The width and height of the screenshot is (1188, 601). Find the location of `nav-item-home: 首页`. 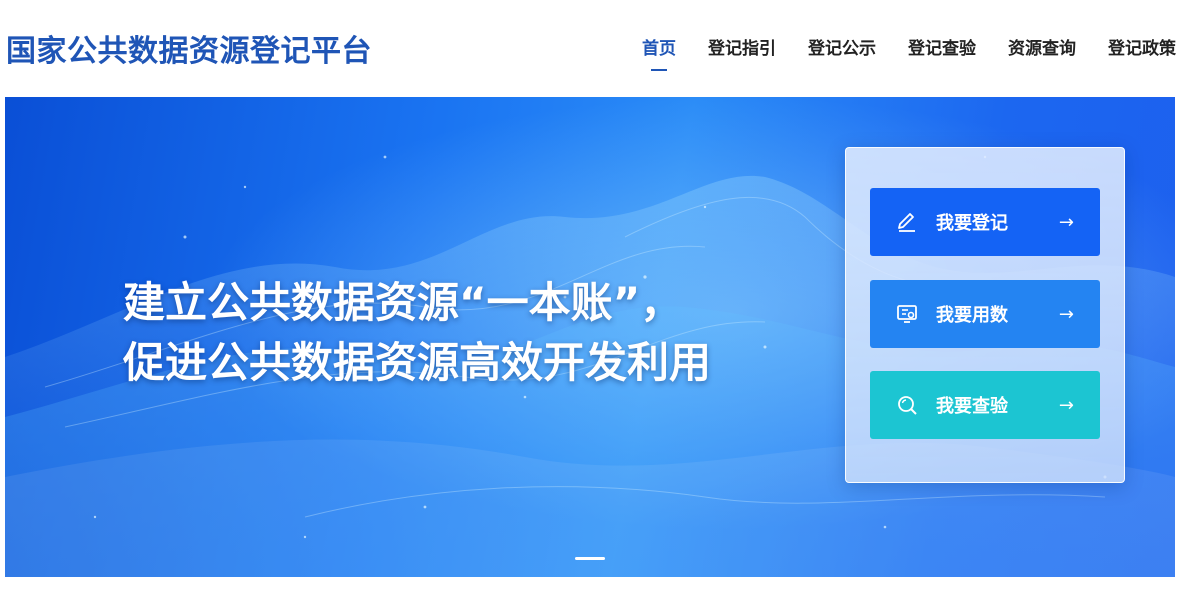

nav-item-home: 首页 is located at coordinates (659, 52).